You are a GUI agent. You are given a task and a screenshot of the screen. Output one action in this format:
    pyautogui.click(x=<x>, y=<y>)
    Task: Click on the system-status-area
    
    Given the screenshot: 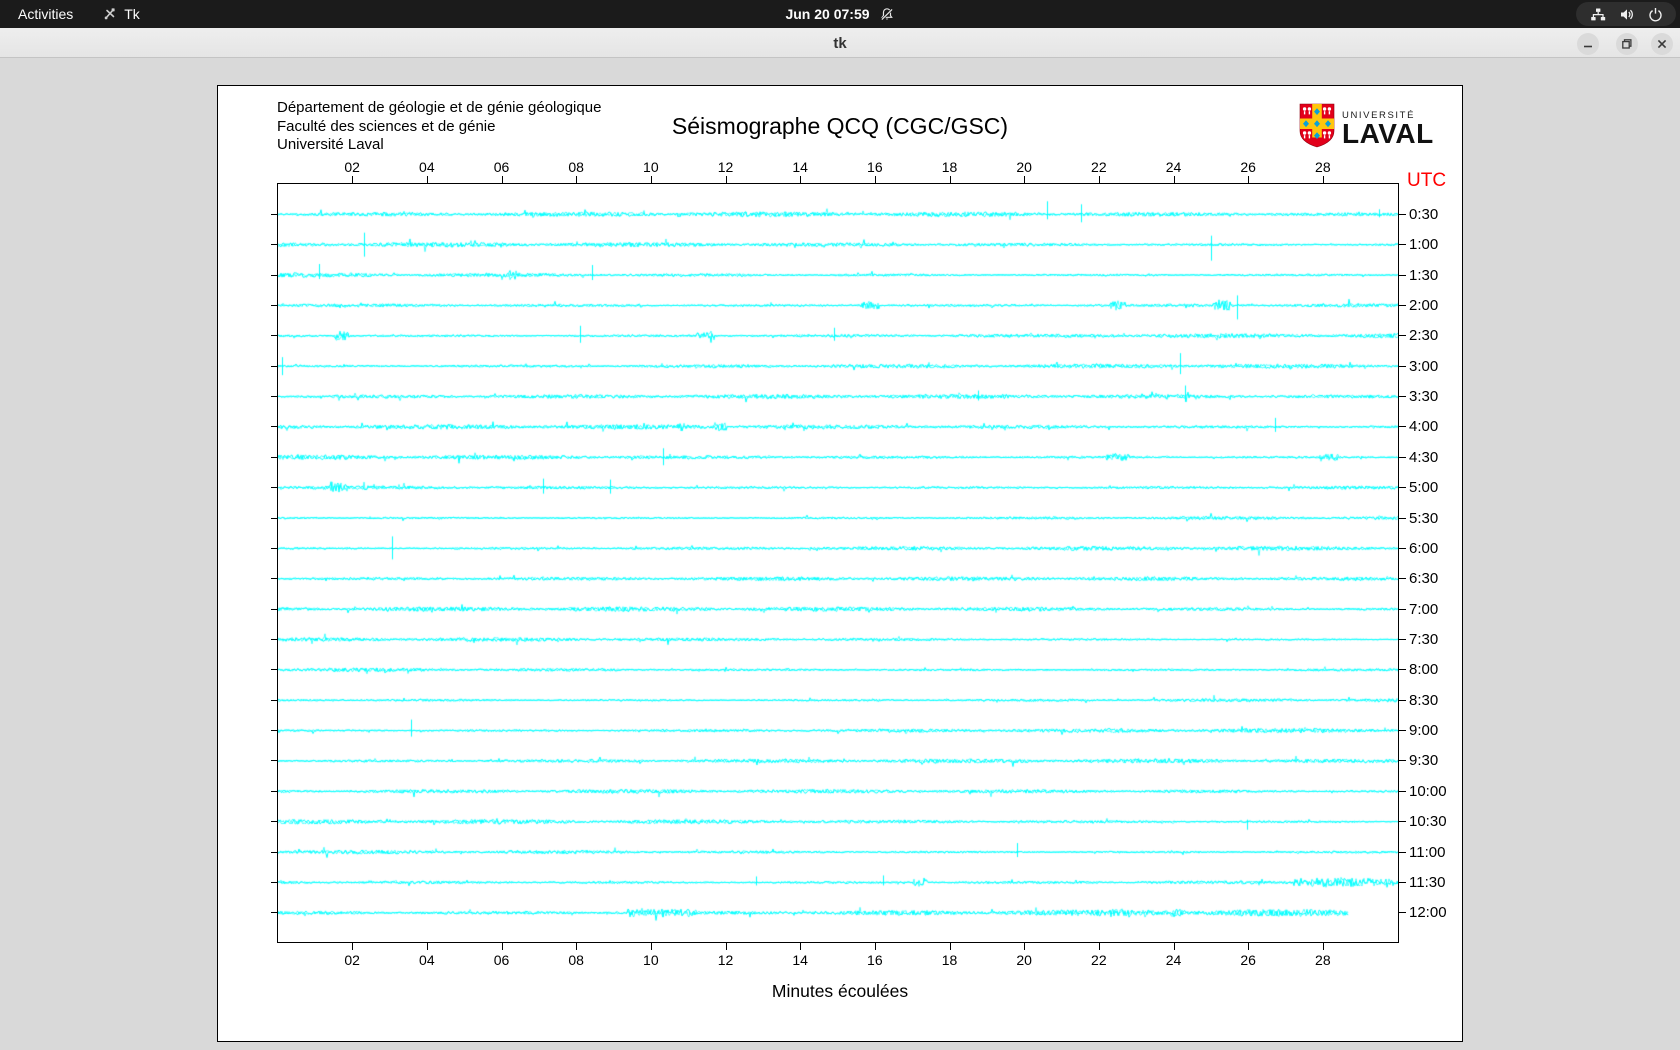 What is the action you would take?
    pyautogui.click(x=1626, y=14)
    